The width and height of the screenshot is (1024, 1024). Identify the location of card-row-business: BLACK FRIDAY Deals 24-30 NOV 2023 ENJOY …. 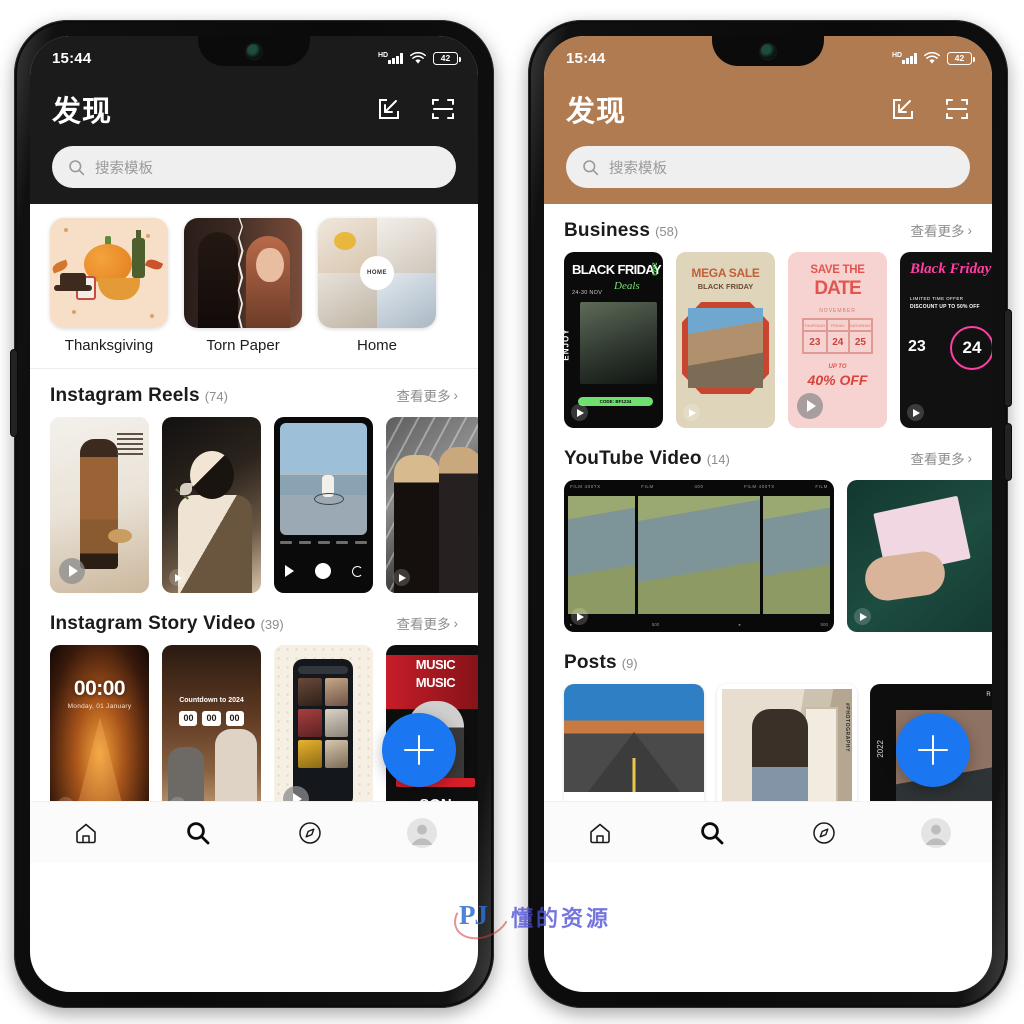
(768, 342).